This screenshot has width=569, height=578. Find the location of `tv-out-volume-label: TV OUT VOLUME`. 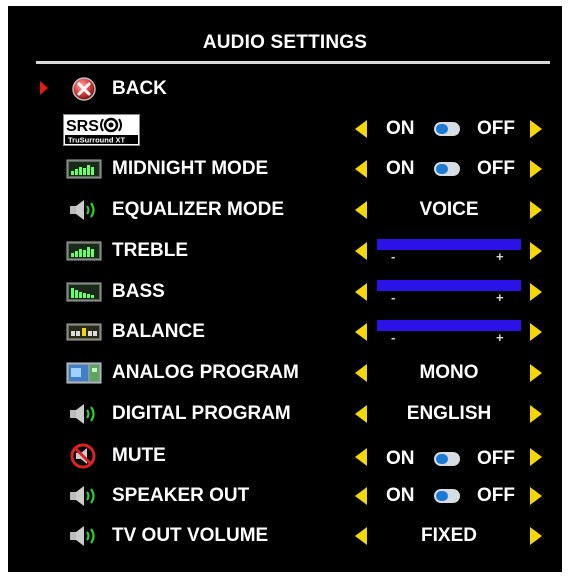

tv-out-volume-label: TV OUT VOLUME is located at coordinates (190, 535).